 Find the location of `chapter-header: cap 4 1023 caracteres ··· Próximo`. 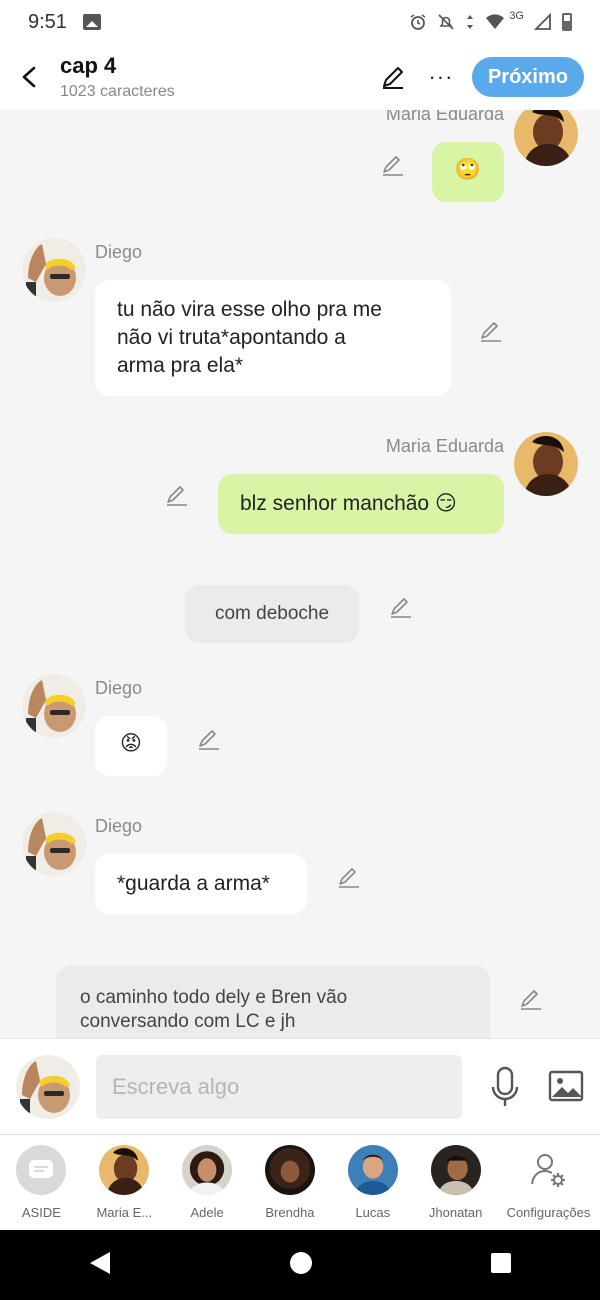

chapter-header: cap 4 1023 caracteres ··· Próximo is located at coordinates (300, 77).